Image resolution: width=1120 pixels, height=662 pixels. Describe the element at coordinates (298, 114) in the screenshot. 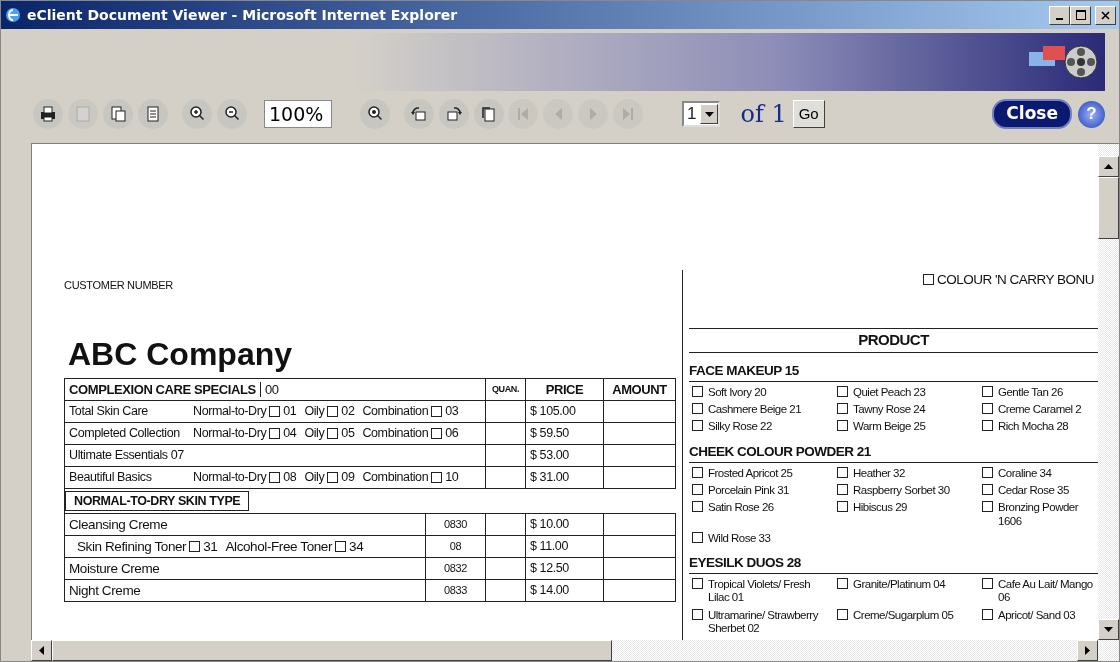

I see `zoom-field: 100%` at that location.